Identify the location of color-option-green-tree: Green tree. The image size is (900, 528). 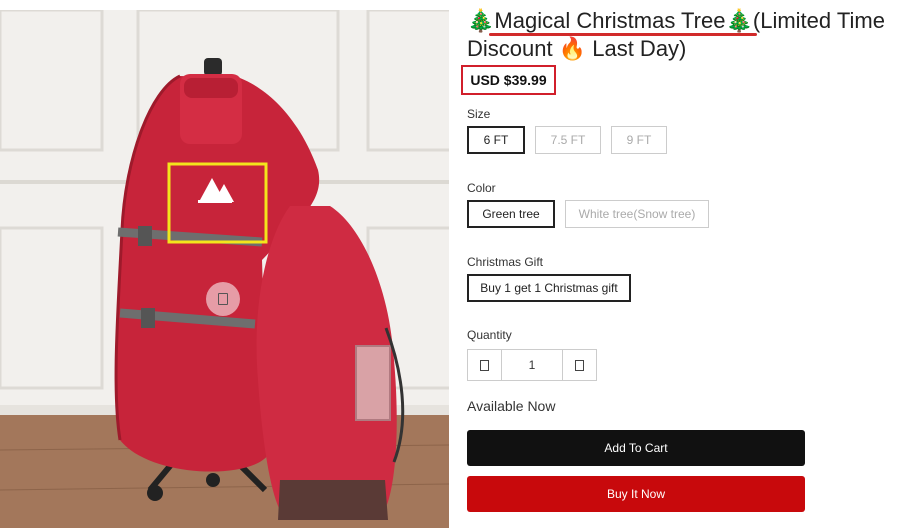
(511, 214).